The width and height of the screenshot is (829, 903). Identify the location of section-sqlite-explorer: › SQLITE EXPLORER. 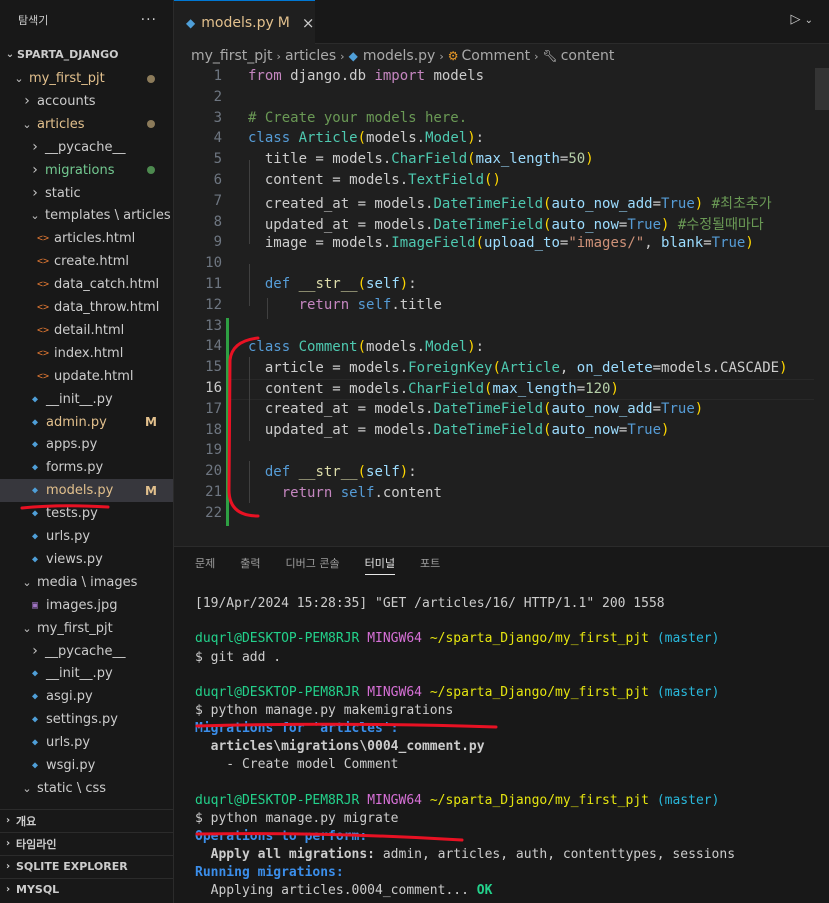
(86, 866).